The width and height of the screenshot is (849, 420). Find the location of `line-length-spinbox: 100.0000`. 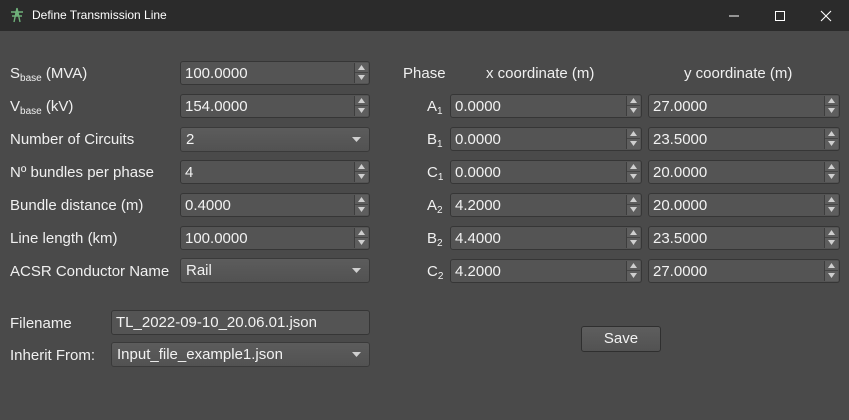

line-length-spinbox: 100.0000 is located at coordinates (275, 238).